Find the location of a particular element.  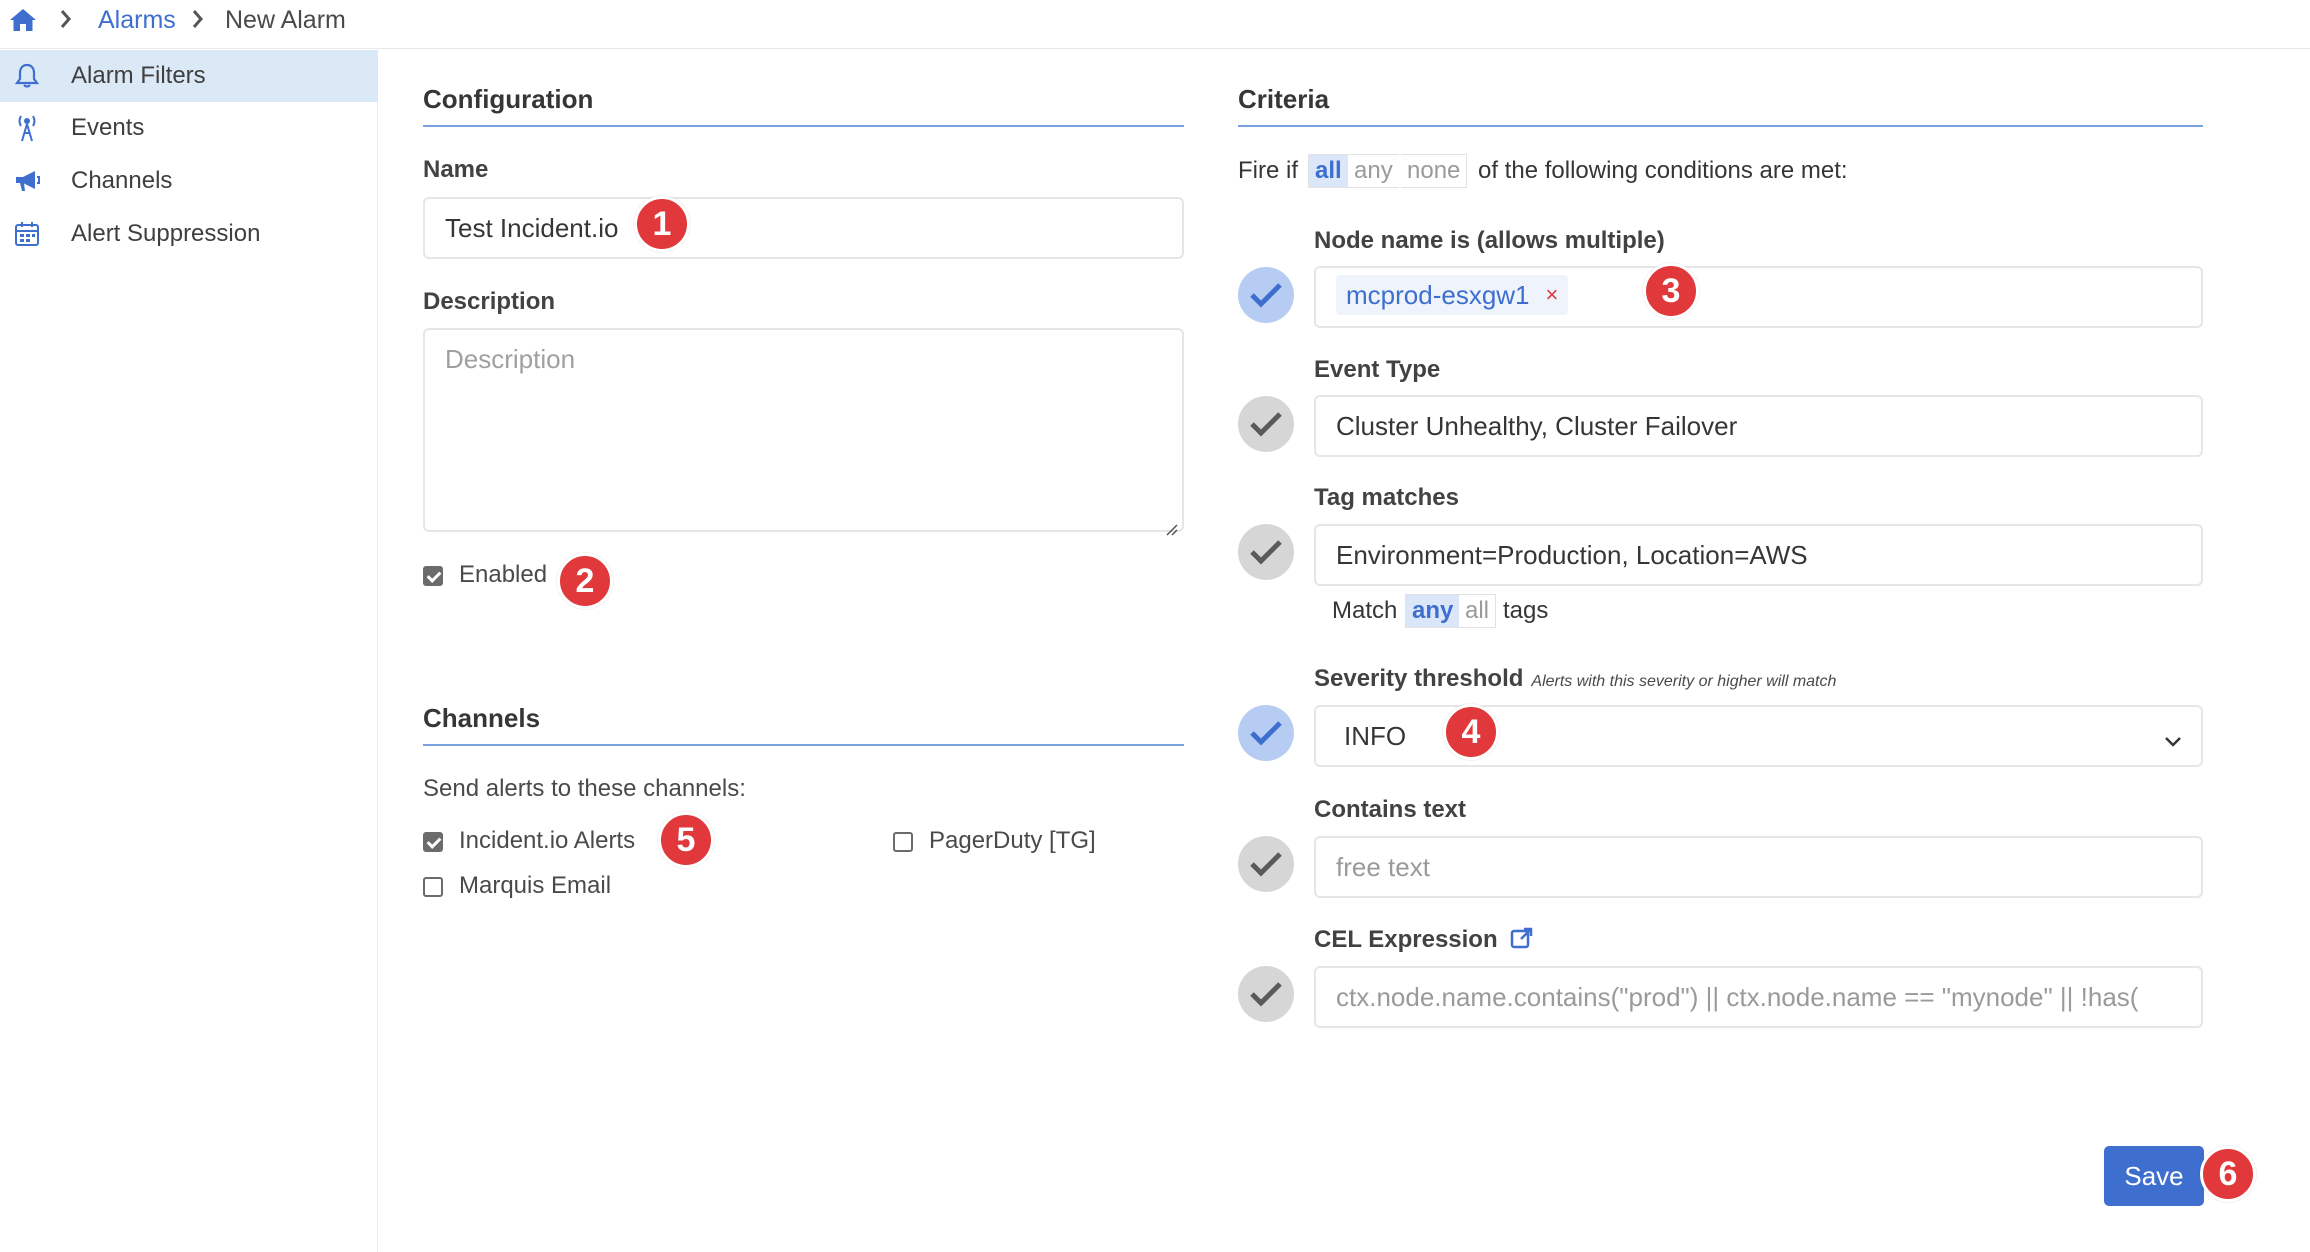

megaphone-icon is located at coordinates (27, 181).